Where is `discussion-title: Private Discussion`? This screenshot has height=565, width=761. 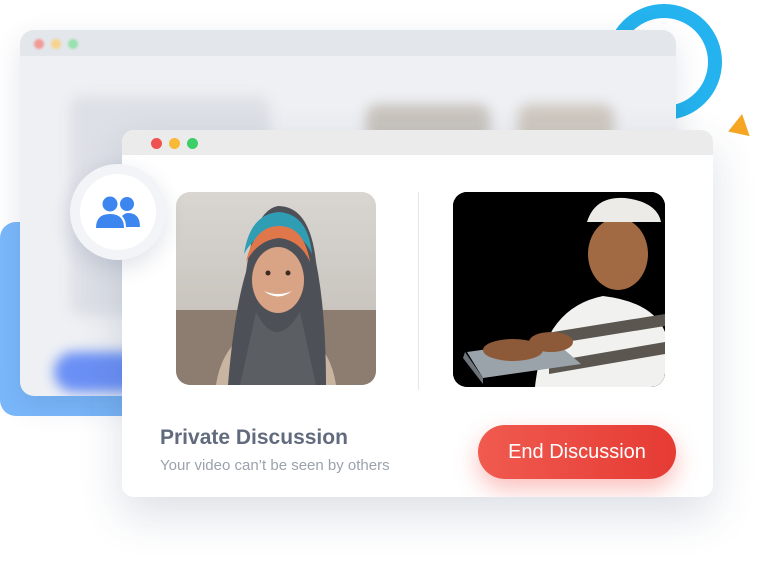 discussion-title: Private Discussion is located at coordinates (254, 437).